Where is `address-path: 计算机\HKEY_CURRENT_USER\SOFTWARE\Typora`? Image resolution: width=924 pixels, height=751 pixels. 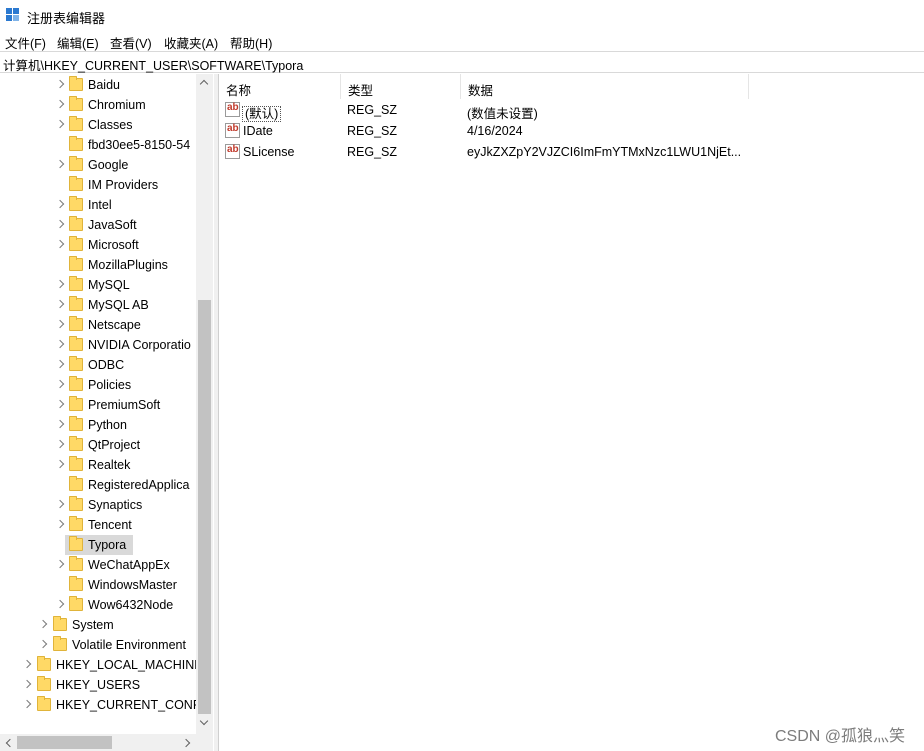
address-path: 计算机\HKEY_CURRENT_USER\SOFTWARE\Typora is located at coordinates (153, 64).